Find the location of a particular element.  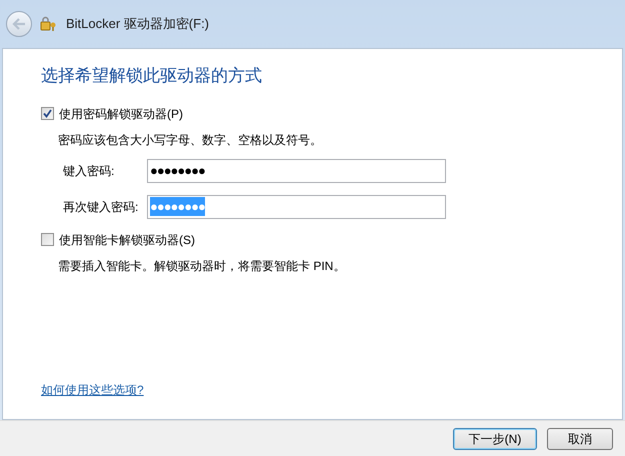

lock-key-icon is located at coordinates (49, 24).